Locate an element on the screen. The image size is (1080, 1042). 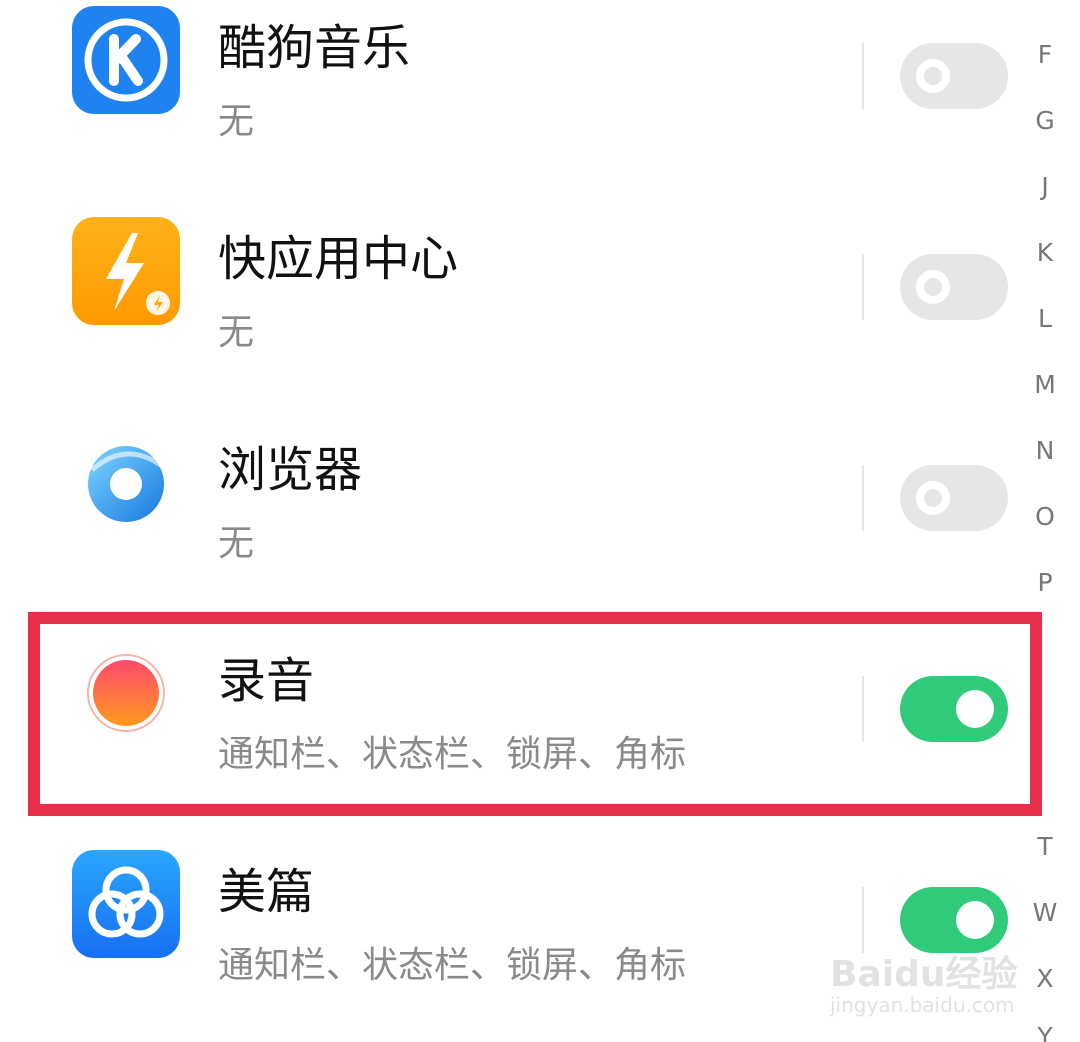
kugou-music-icon is located at coordinates (126, 60).